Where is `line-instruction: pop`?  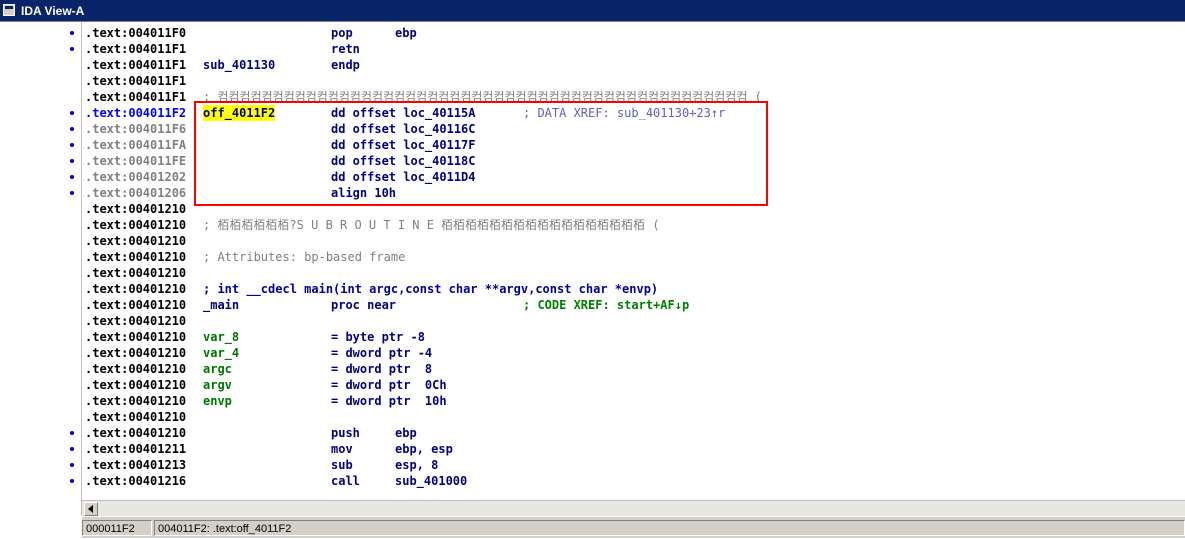
line-instruction: pop is located at coordinates (342, 33).